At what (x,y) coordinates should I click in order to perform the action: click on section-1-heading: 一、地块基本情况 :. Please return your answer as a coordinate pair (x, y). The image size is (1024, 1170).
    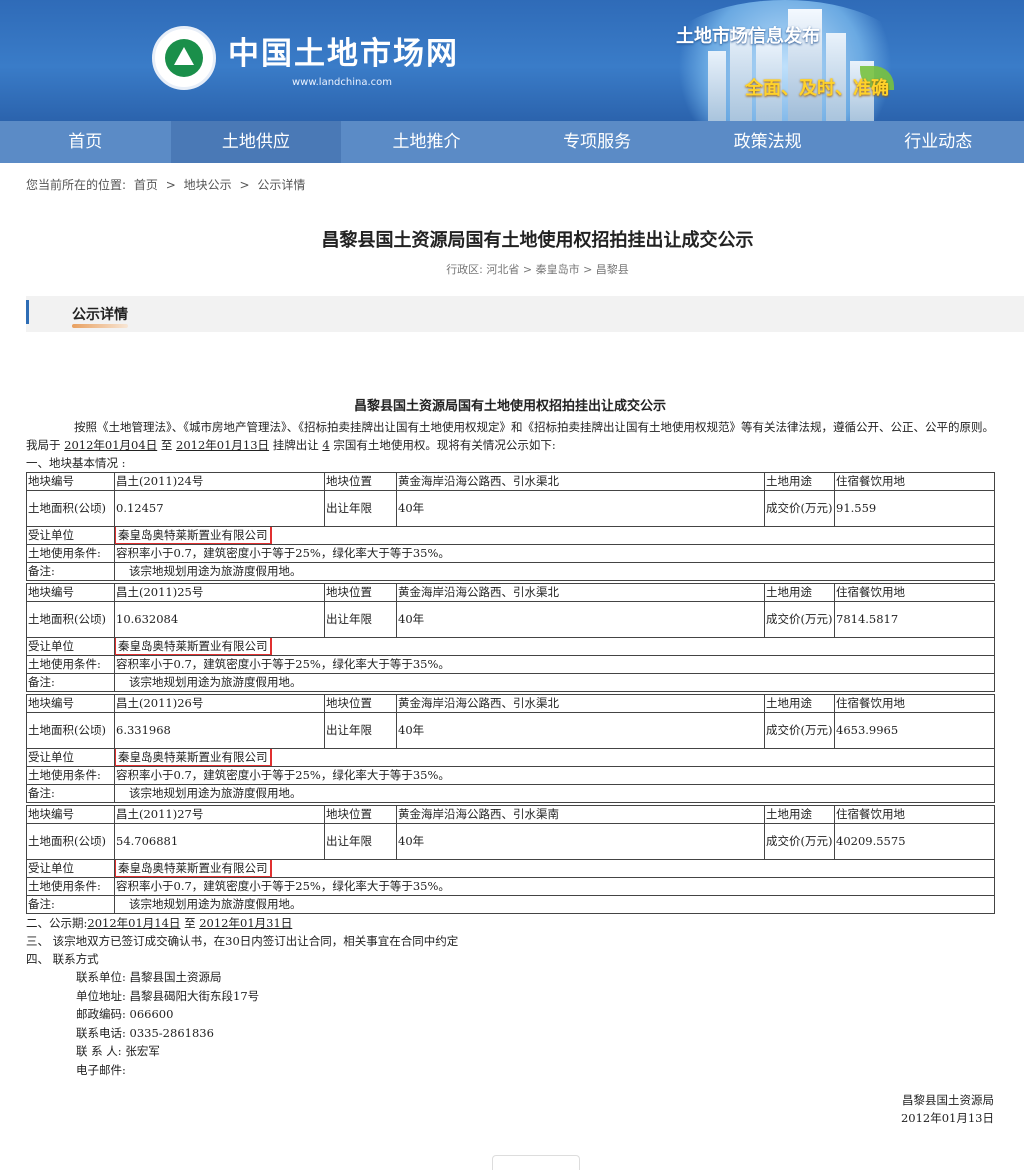
    Looking at the image, I should click on (76, 463).